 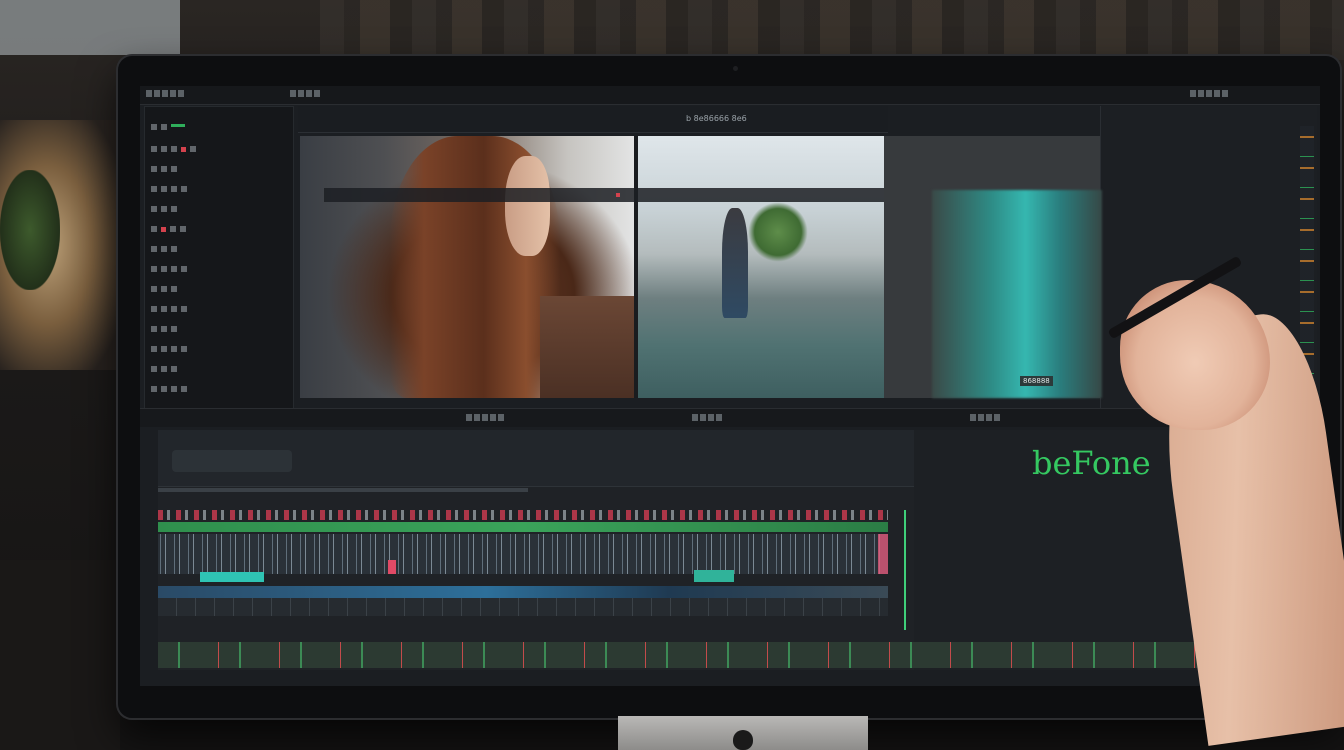 What do you see at coordinates (730, 417) in the screenshot?
I see `transport-bar` at bounding box center [730, 417].